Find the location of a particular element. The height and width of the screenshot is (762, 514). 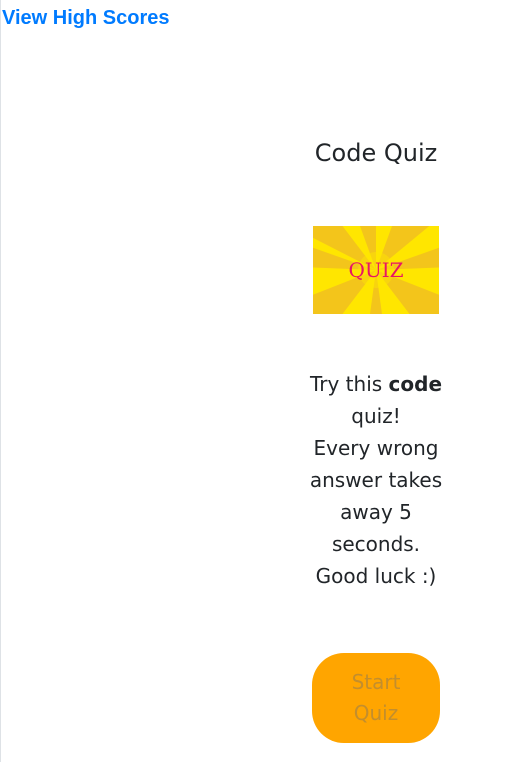

quiz-banner-image: QUIZ is located at coordinates (376, 270).